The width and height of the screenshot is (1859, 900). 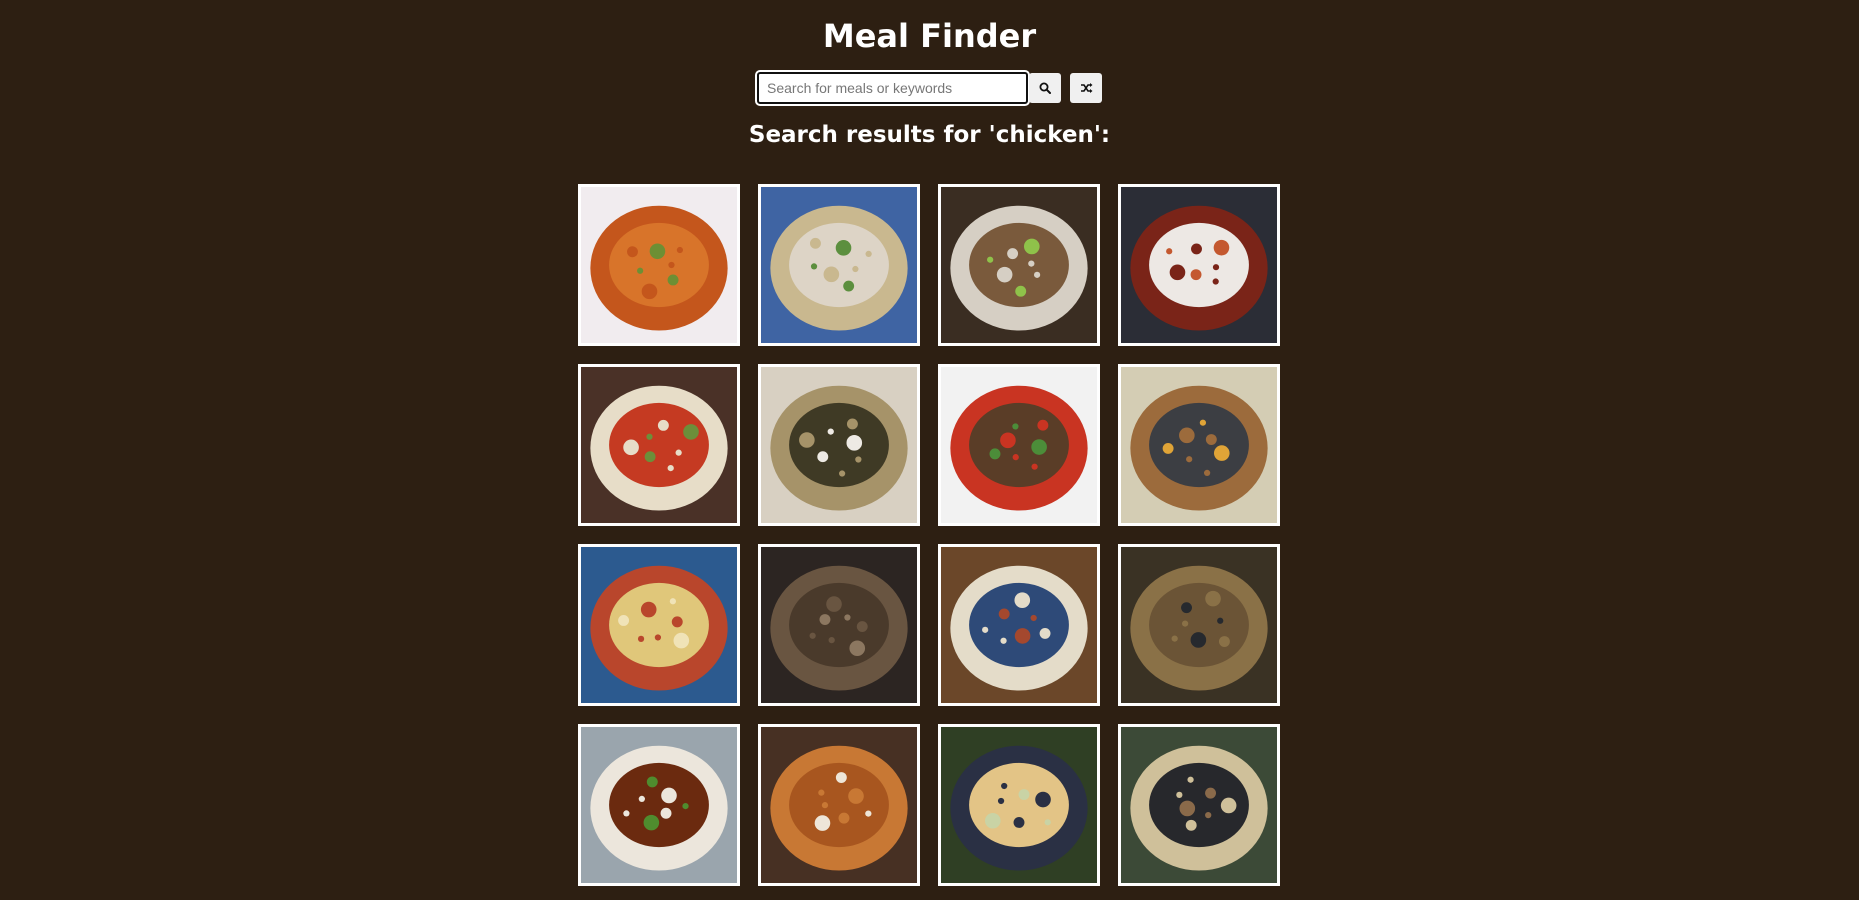 What do you see at coordinates (892, 88) in the screenshot?
I see `search-input` at bounding box center [892, 88].